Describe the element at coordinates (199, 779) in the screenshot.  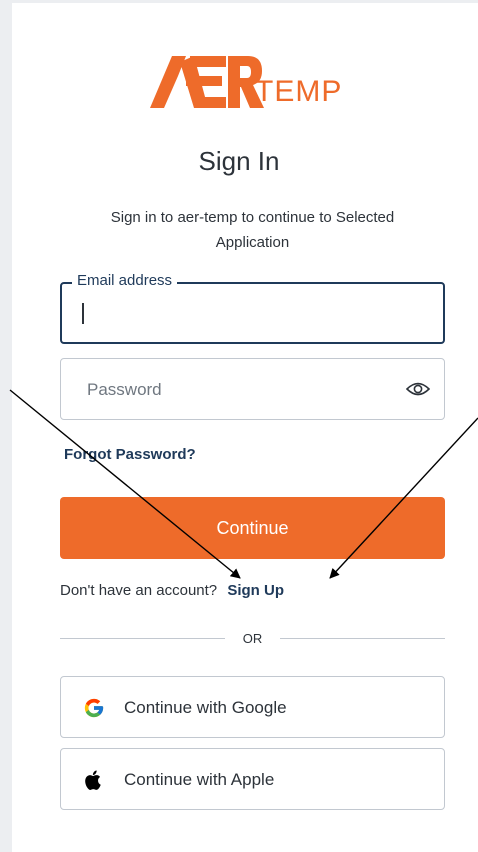
I see `apple-button-label: Continue with Apple` at that location.